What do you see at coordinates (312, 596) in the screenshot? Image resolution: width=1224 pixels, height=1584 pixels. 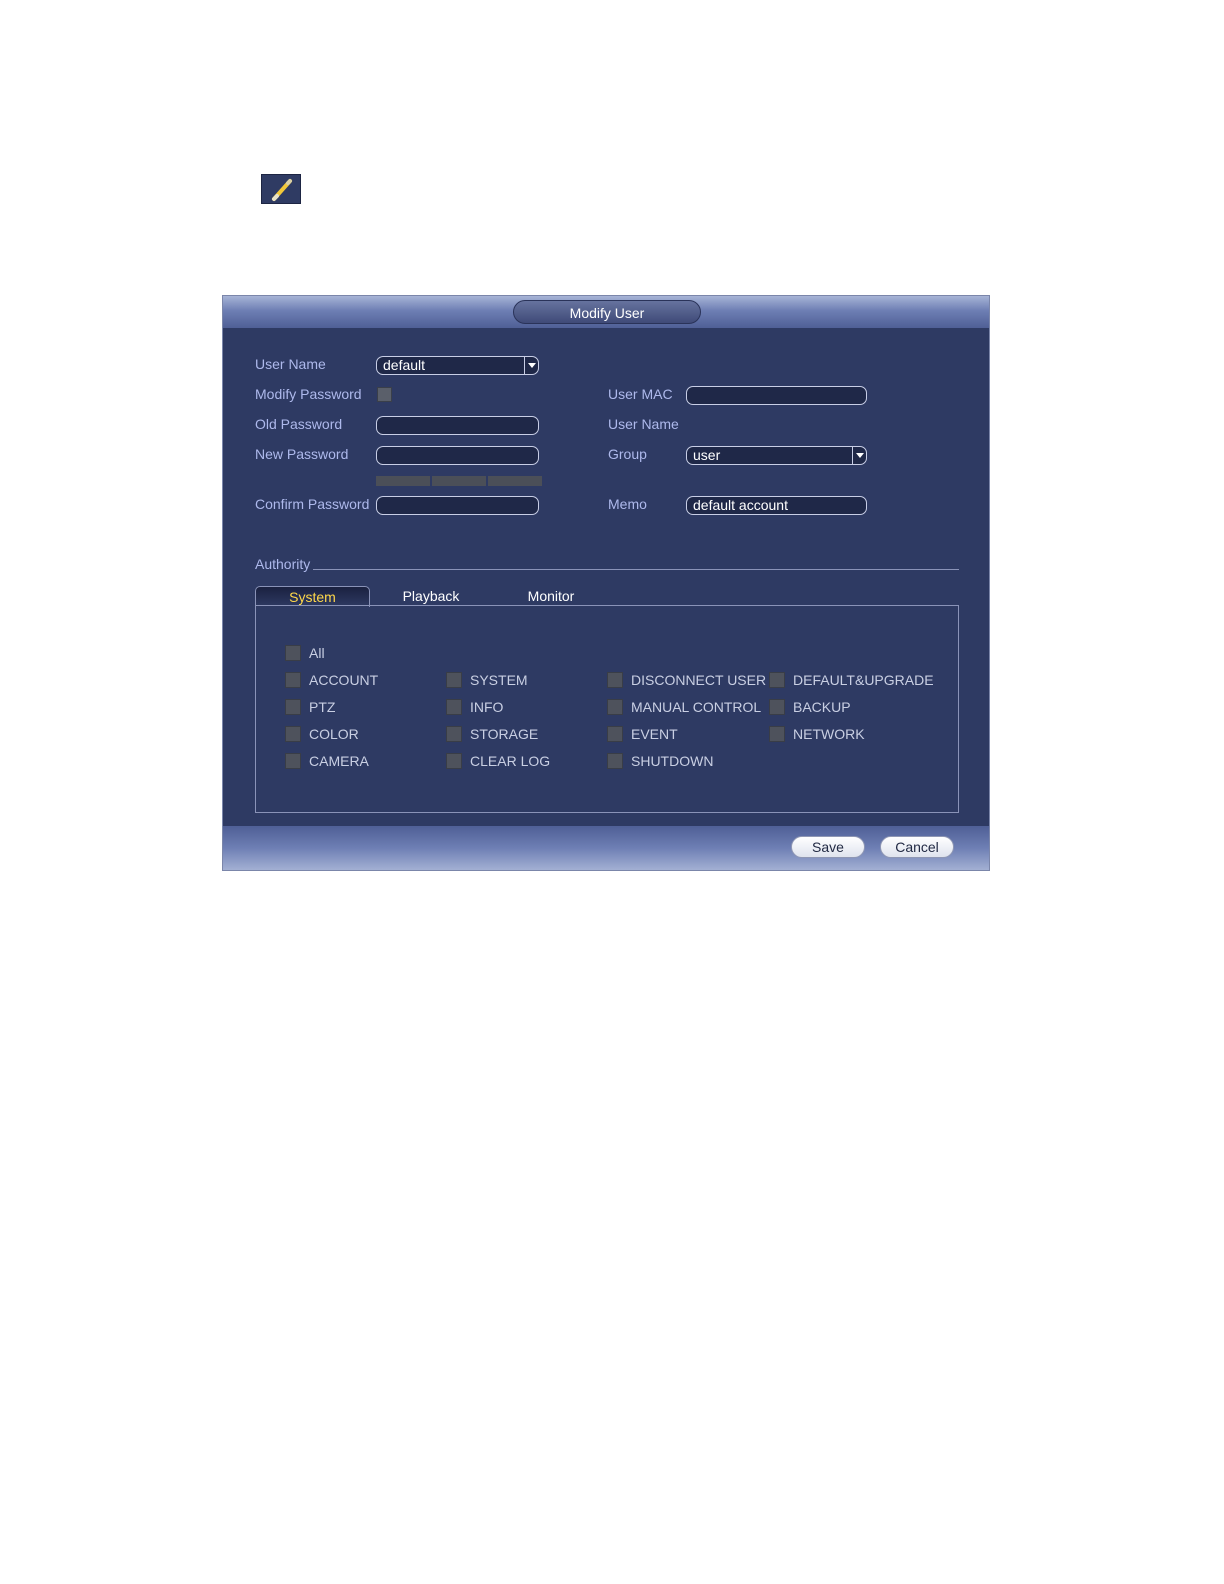 I see `tab-system: System` at bounding box center [312, 596].